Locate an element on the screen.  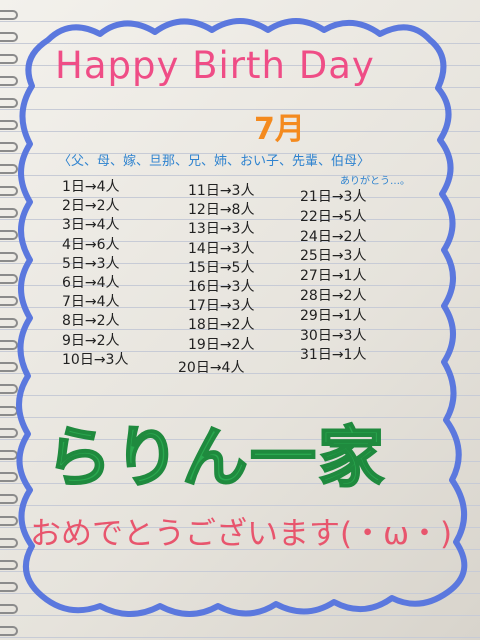
day-entry: 22日→5人 is located at coordinates (333, 216).